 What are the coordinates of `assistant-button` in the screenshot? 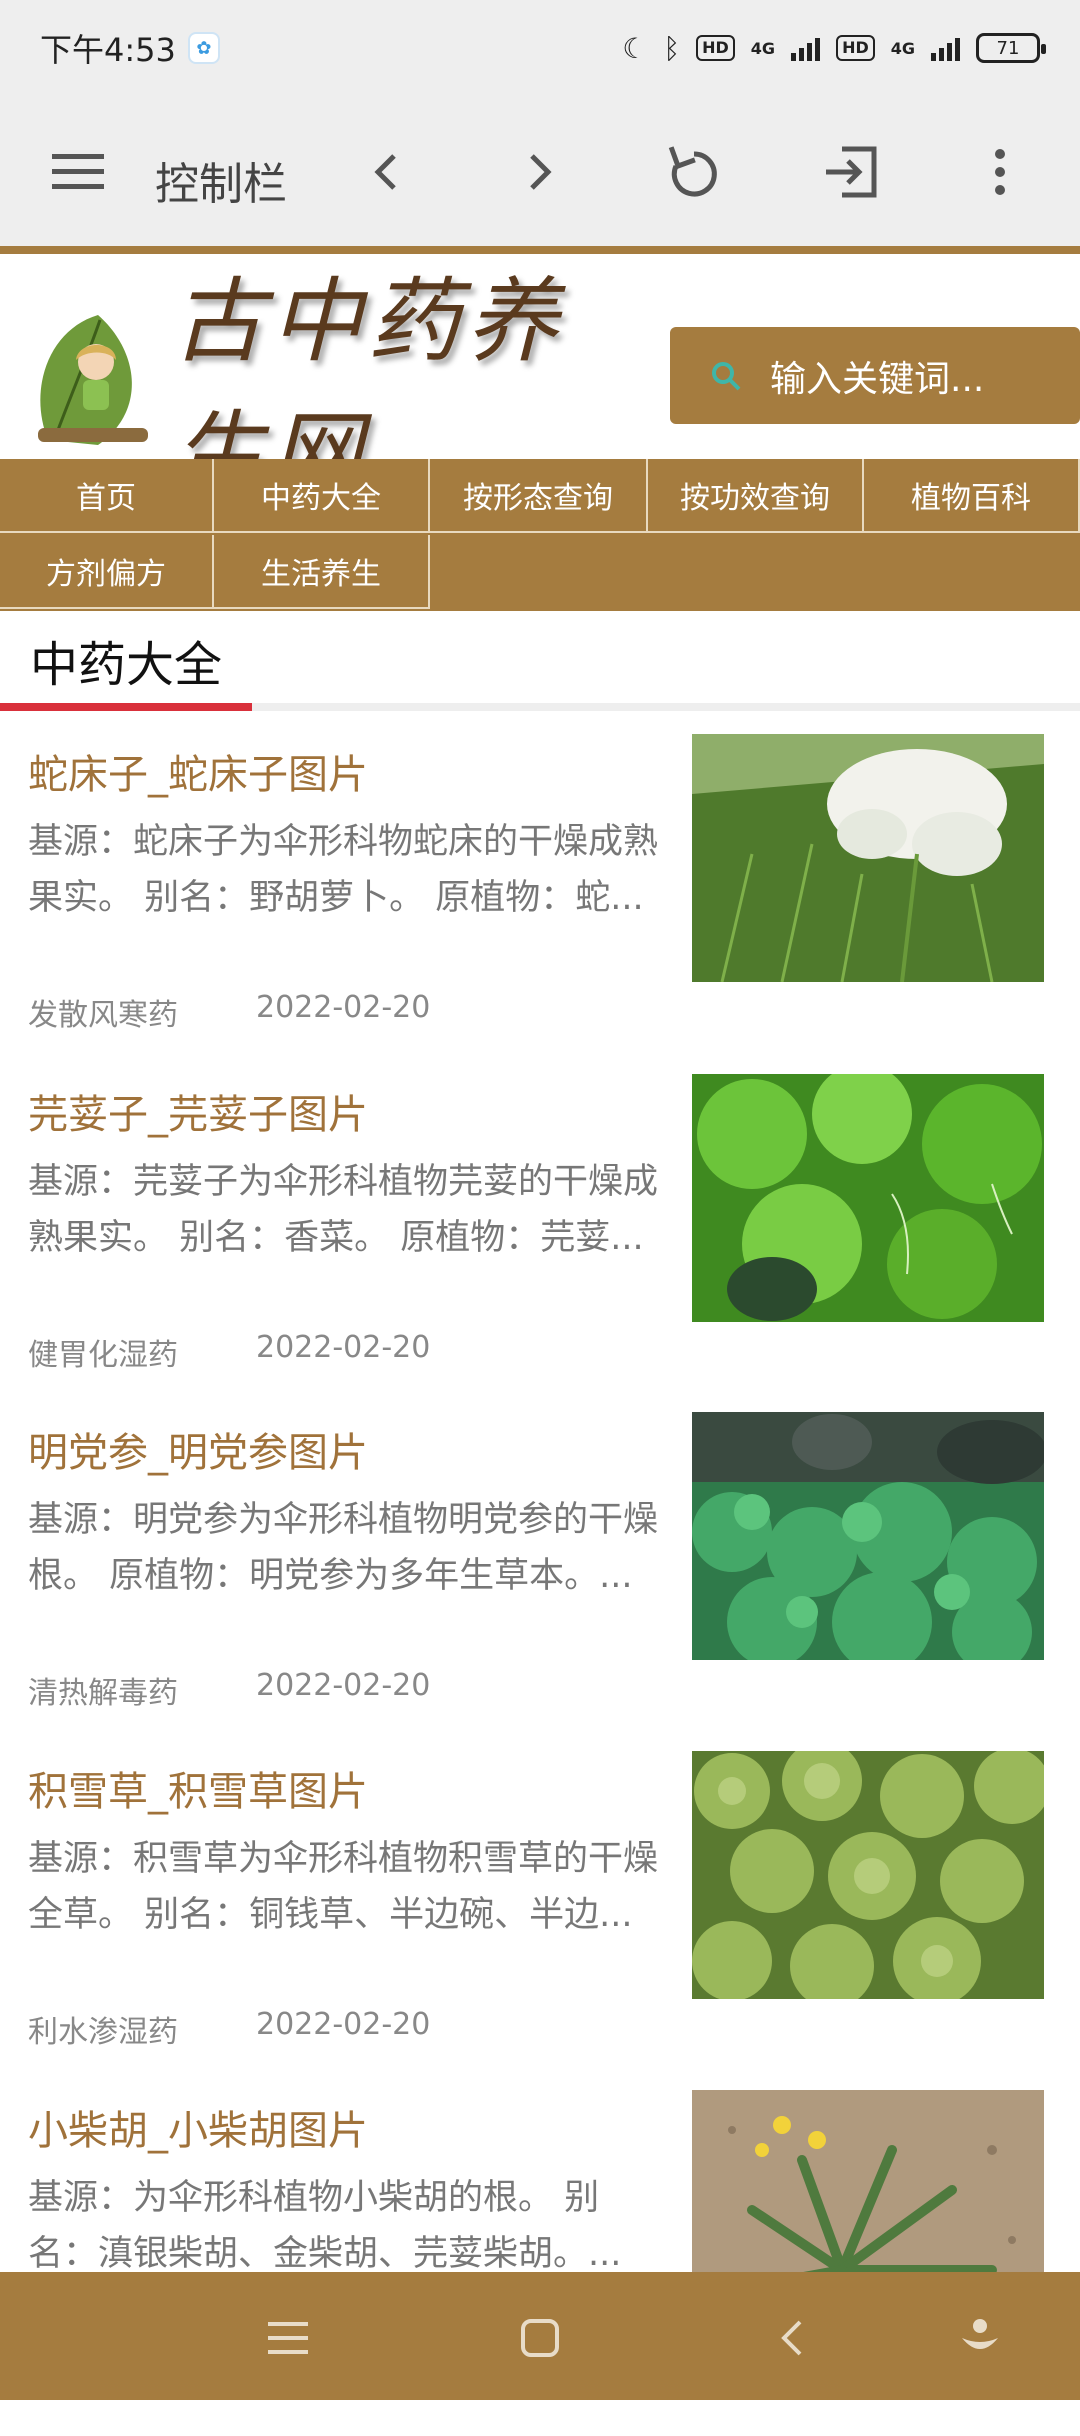 It's located at (980, 2338).